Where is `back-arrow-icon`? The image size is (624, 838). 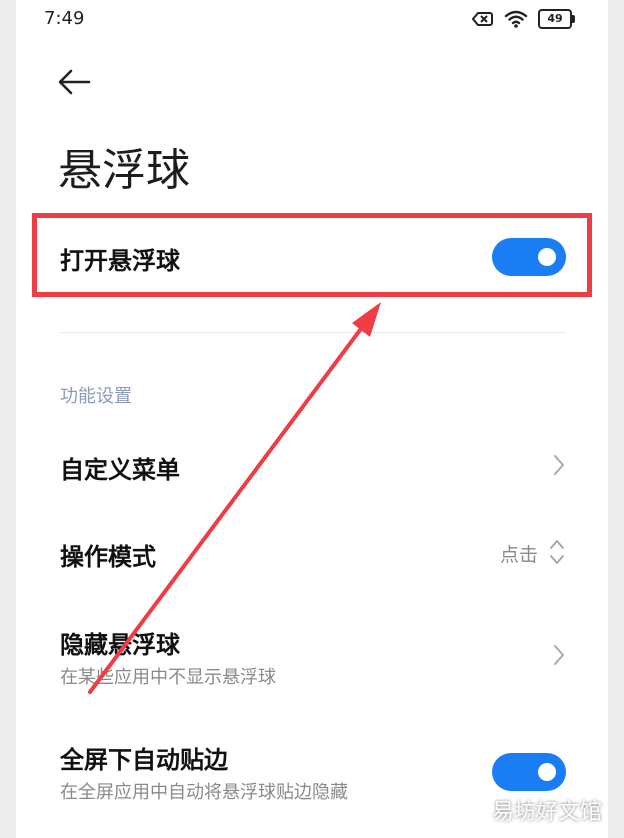
back-arrow-icon is located at coordinates (74, 82).